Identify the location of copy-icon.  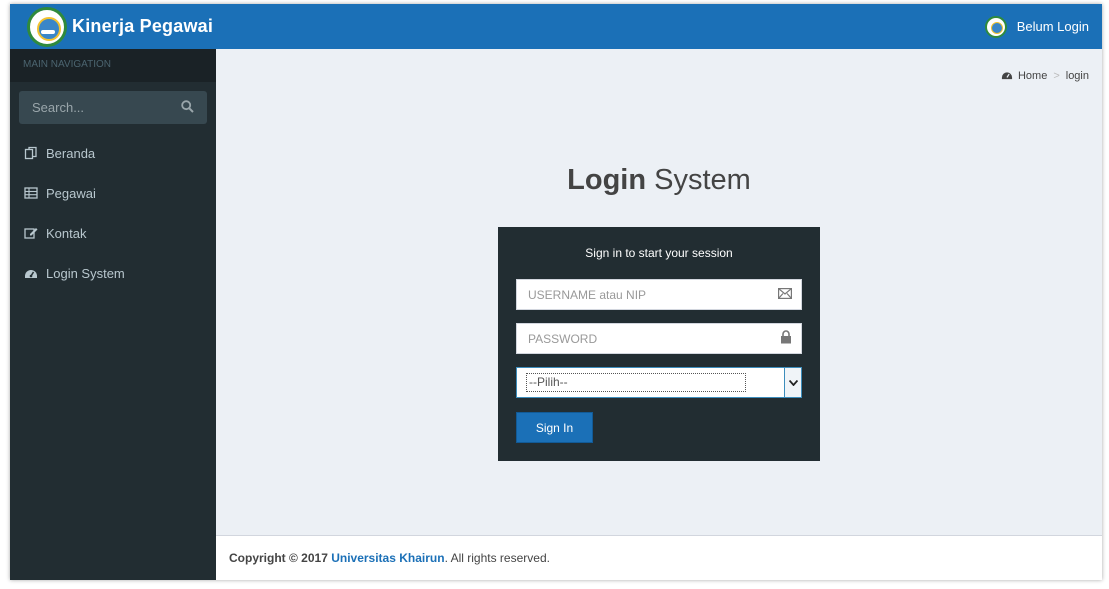
(31, 153).